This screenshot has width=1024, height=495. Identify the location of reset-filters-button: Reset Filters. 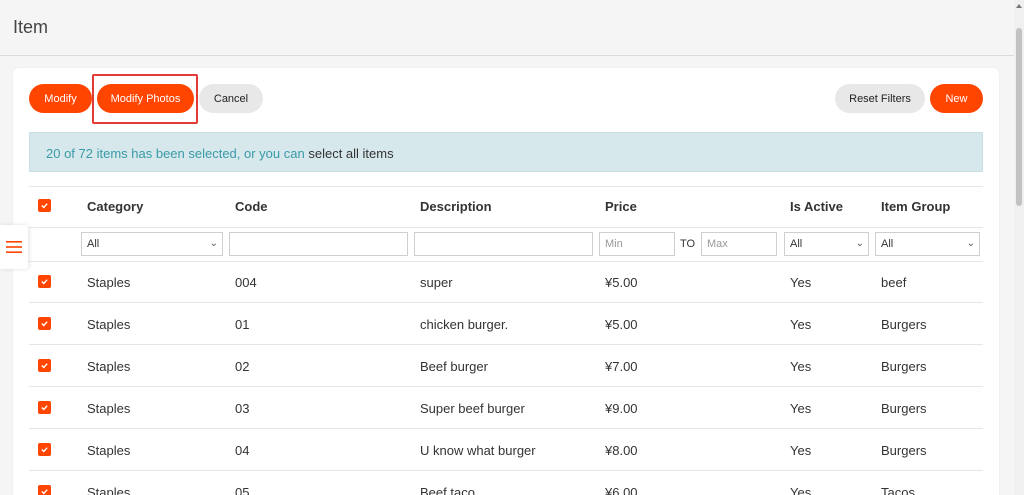
(880, 98).